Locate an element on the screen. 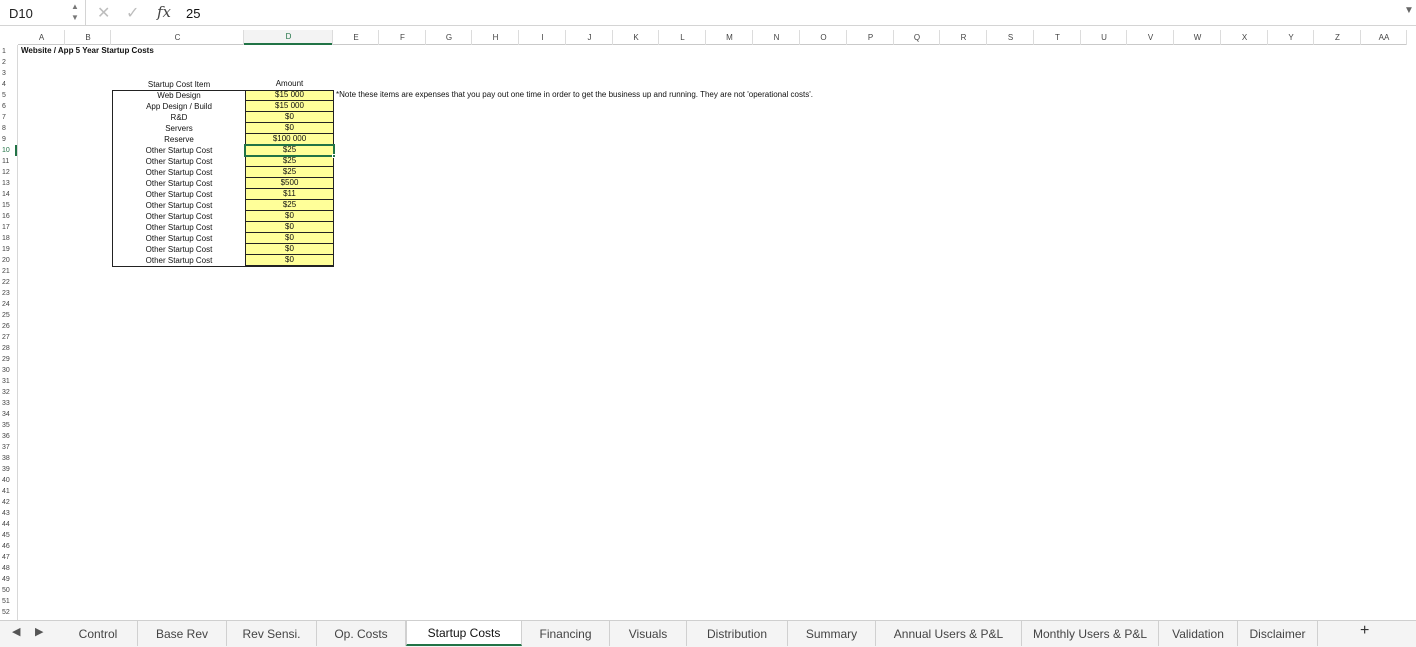  row-header-24: 24 is located at coordinates (8, 304).